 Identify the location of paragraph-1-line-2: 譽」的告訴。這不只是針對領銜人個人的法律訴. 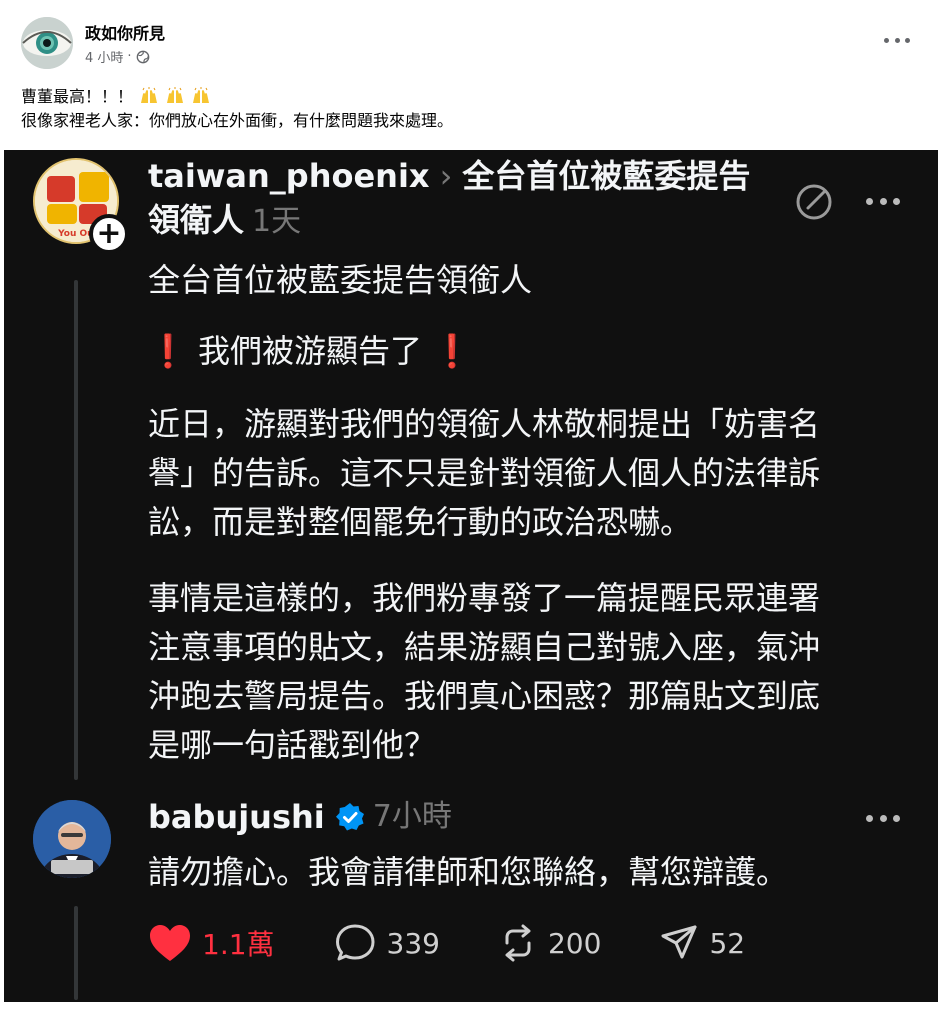
(484, 473).